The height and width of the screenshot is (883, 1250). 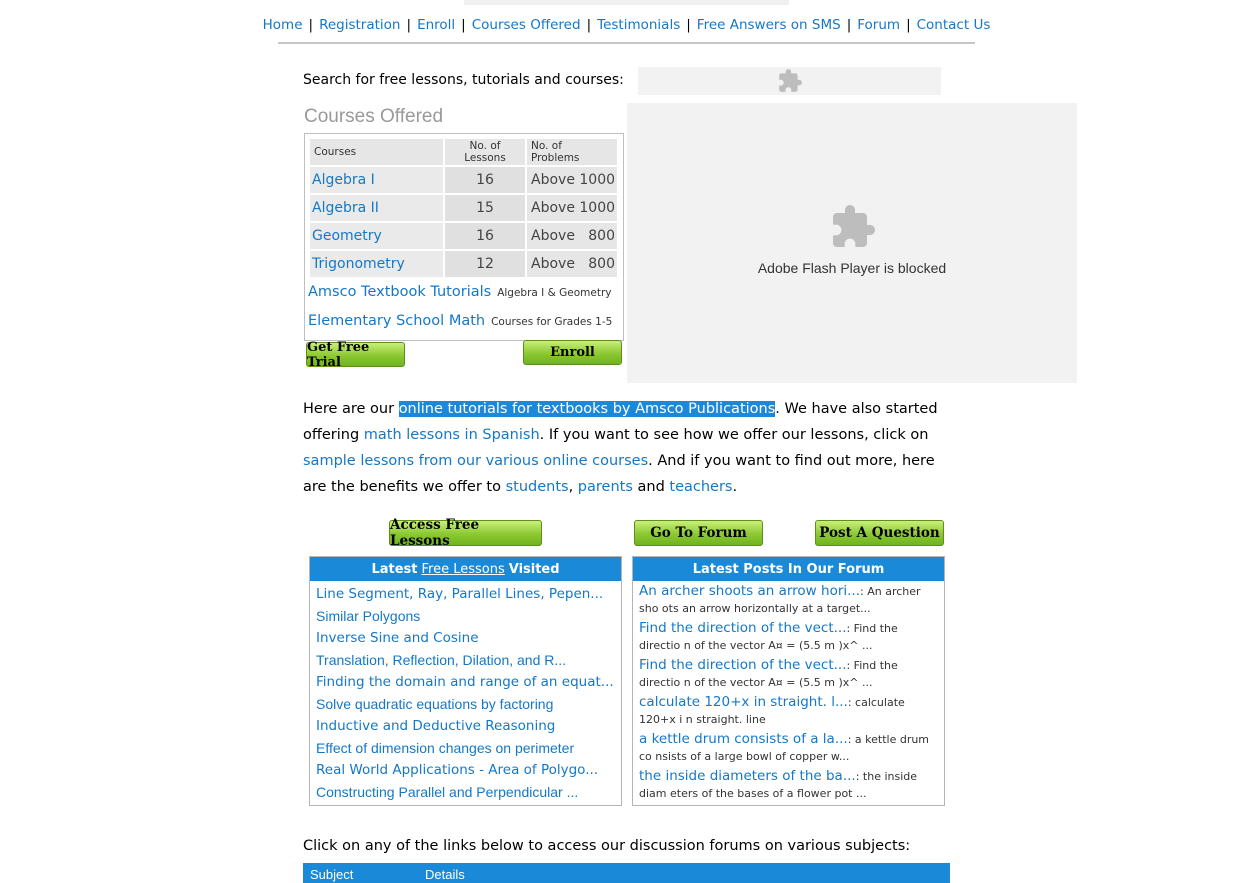 I want to click on plugin-puzzle-icon, so click(x=790, y=80).